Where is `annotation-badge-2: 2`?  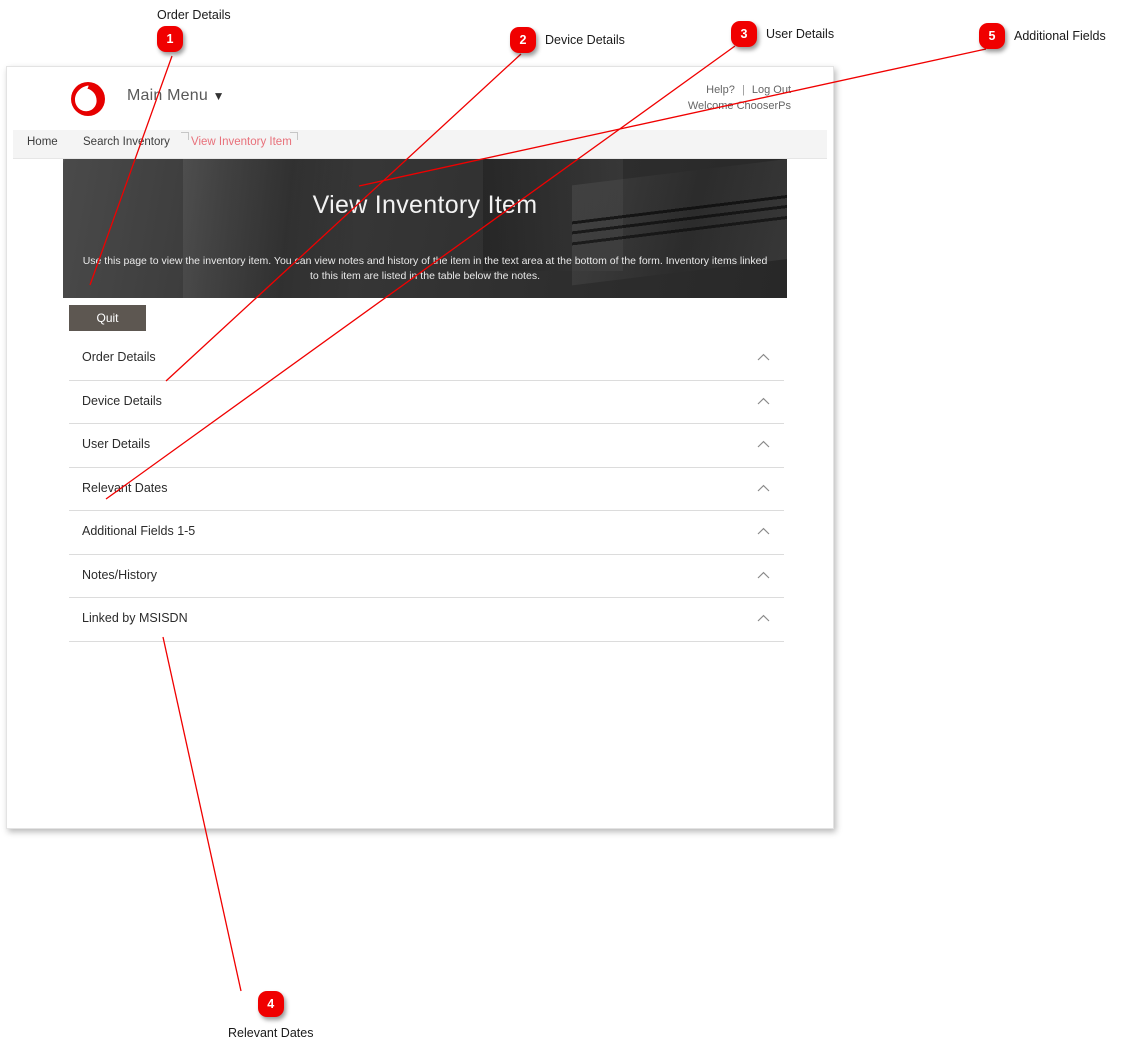
annotation-badge-2: 2 is located at coordinates (523, 40).